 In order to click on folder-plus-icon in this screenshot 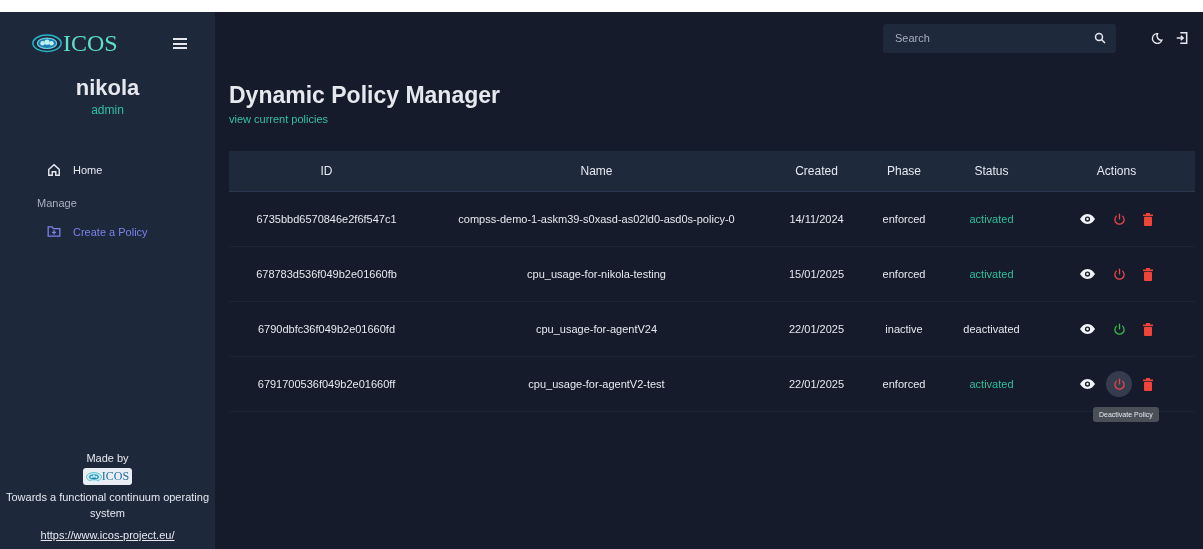, I will do `click(54, 231)`.